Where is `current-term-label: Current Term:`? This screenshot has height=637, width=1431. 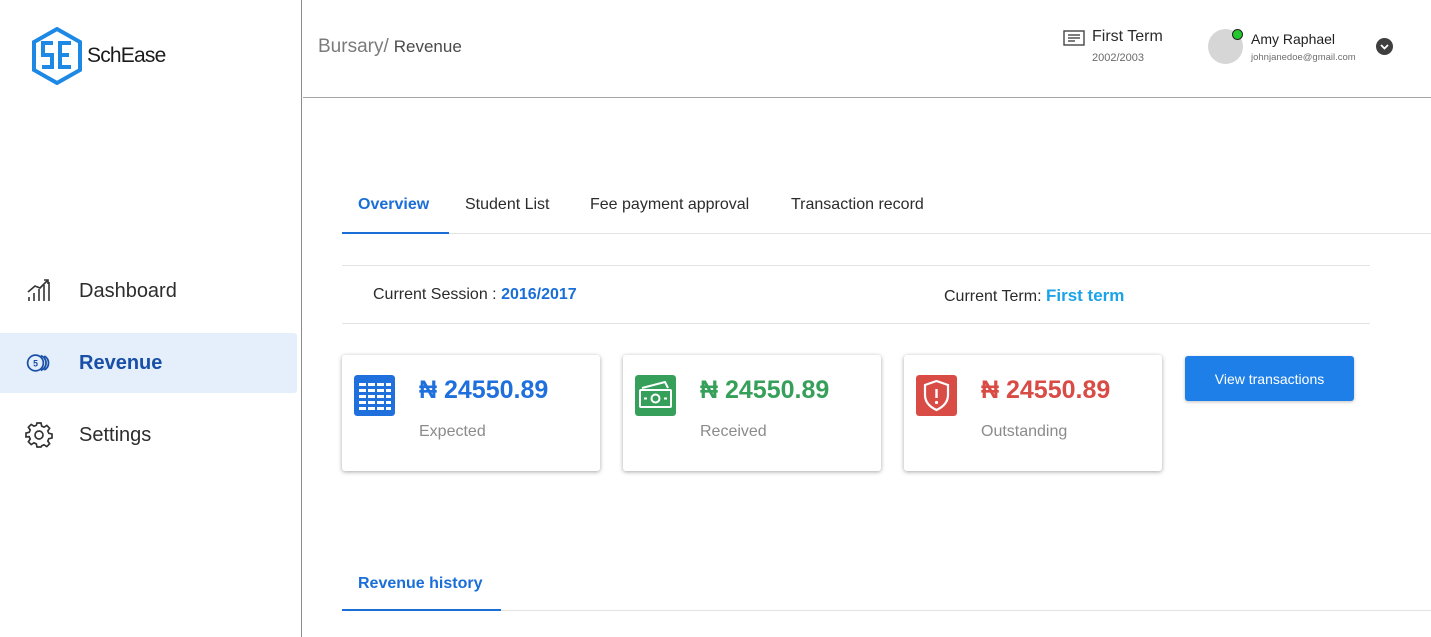 current-term-label: Current Term: is located at coordinates (993, 296).